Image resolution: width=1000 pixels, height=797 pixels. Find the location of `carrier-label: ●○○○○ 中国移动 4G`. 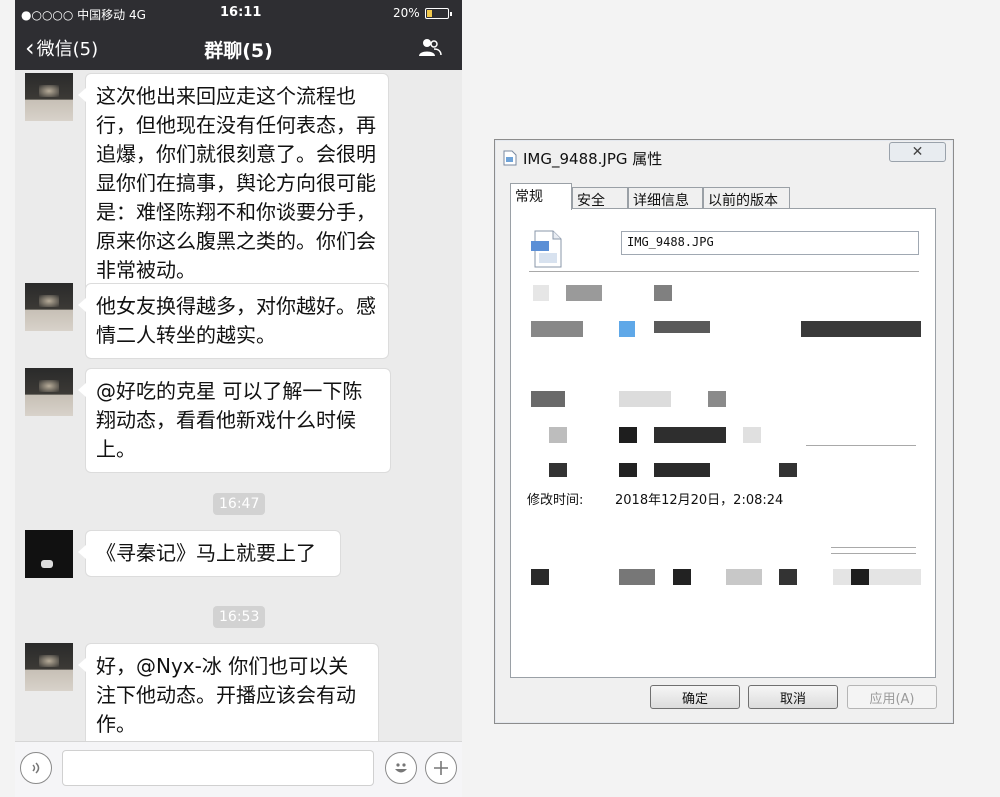

carrier-label: ●○○○○ 中国移动 4G is located at coordinates (83, 15).